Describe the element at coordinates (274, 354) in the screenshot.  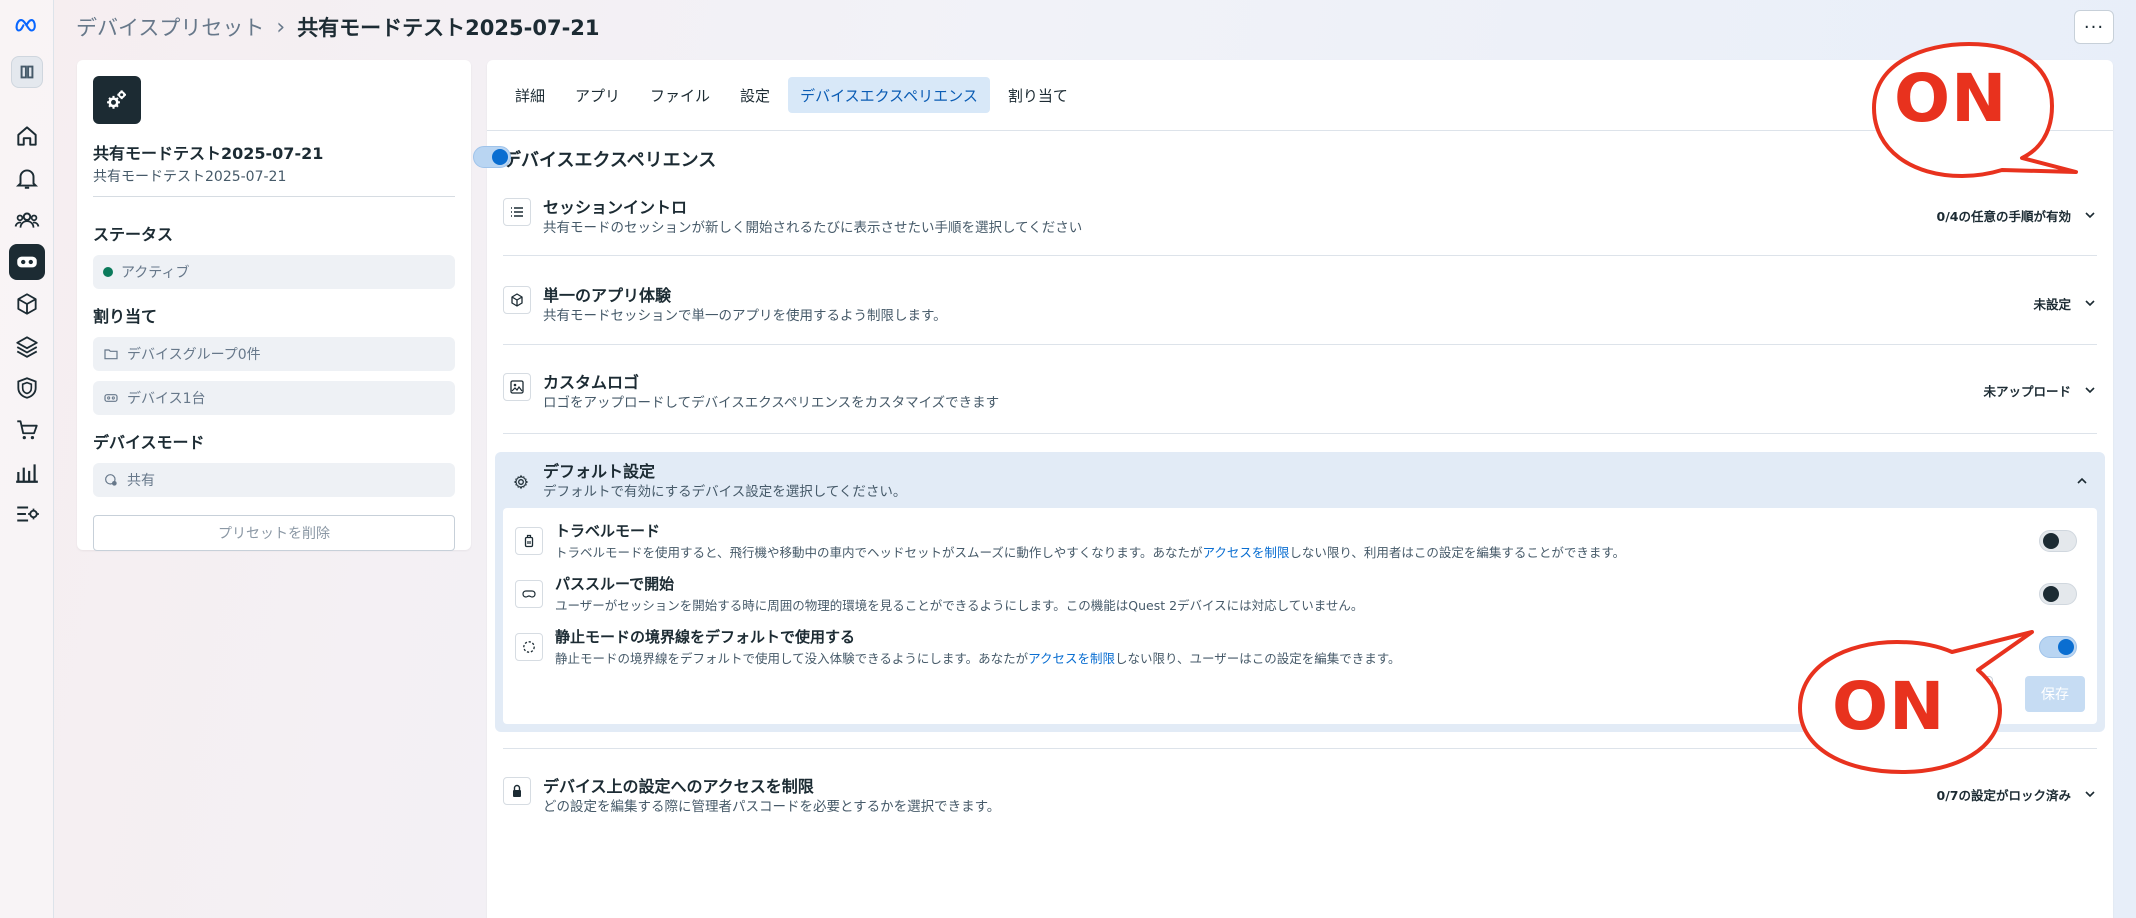
I see `assigned-groups: デバイスグループ0件` at that location.